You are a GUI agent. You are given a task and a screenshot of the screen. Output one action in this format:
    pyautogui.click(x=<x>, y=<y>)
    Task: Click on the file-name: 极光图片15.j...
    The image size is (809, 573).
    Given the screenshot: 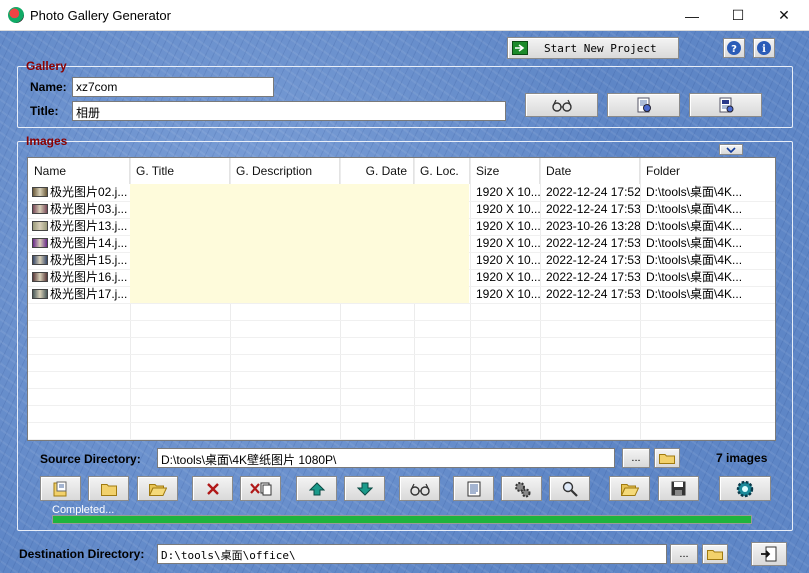 What is the action you would take?
    pyautogui.click(x=89, y=260)
    